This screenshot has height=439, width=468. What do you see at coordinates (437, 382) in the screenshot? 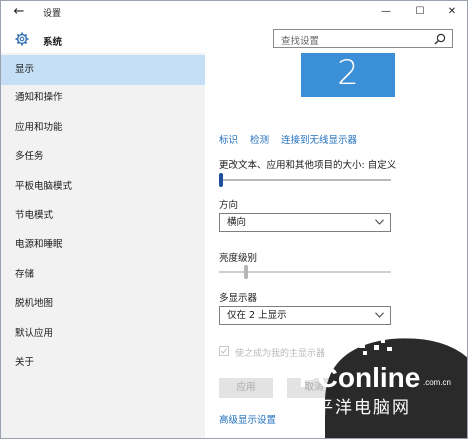
I see `watermark-domain: .com.cn` at bounding box center [437, 382].